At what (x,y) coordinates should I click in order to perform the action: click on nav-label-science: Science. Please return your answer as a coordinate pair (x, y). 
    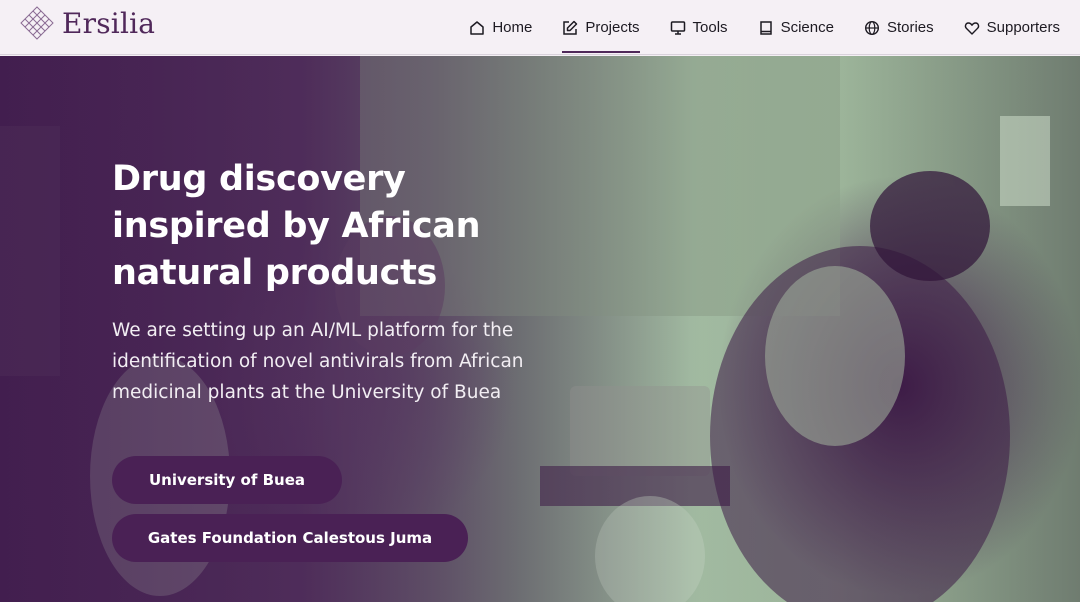
    Looking at the image, I should click on (807, 27).